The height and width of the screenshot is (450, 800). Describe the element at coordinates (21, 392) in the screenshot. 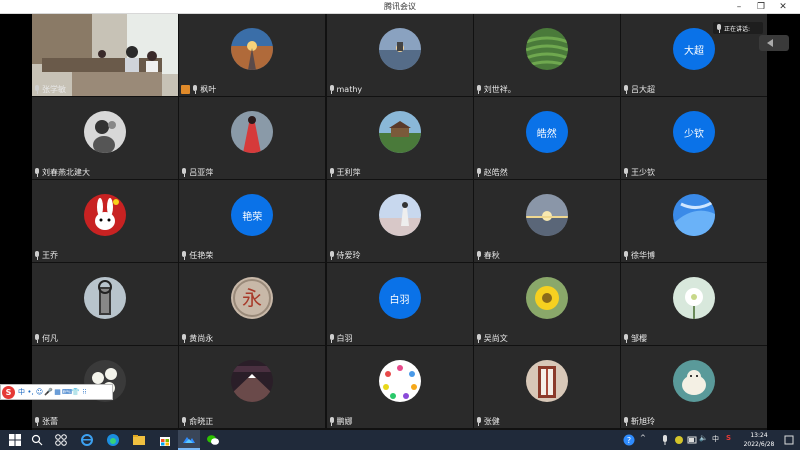

I see `ime-chinese-mode: 中` at that location.